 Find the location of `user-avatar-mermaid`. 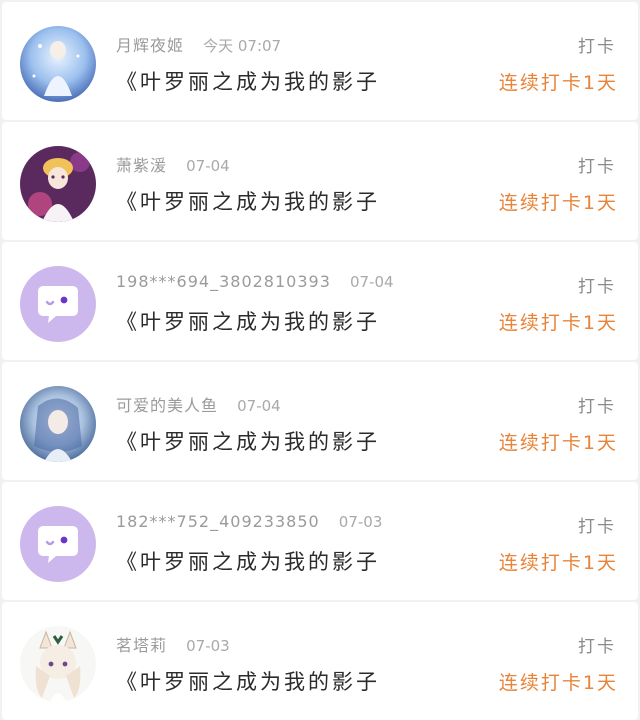

user-avatar-mermaid is located at coordinates (58, 424).